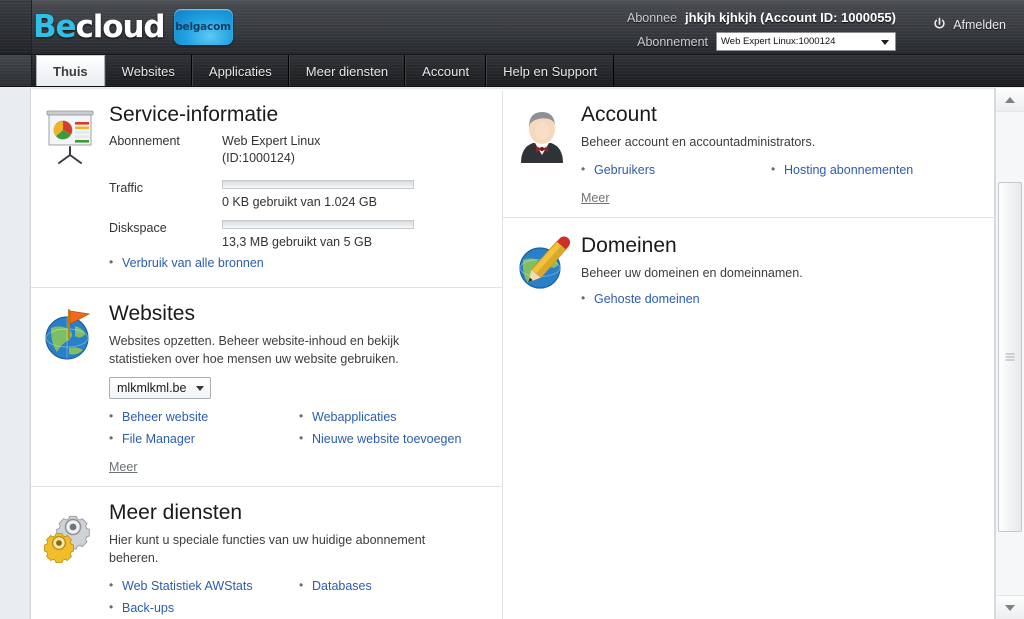  I want to click on tab-account-label: Account, so click(446, 71).